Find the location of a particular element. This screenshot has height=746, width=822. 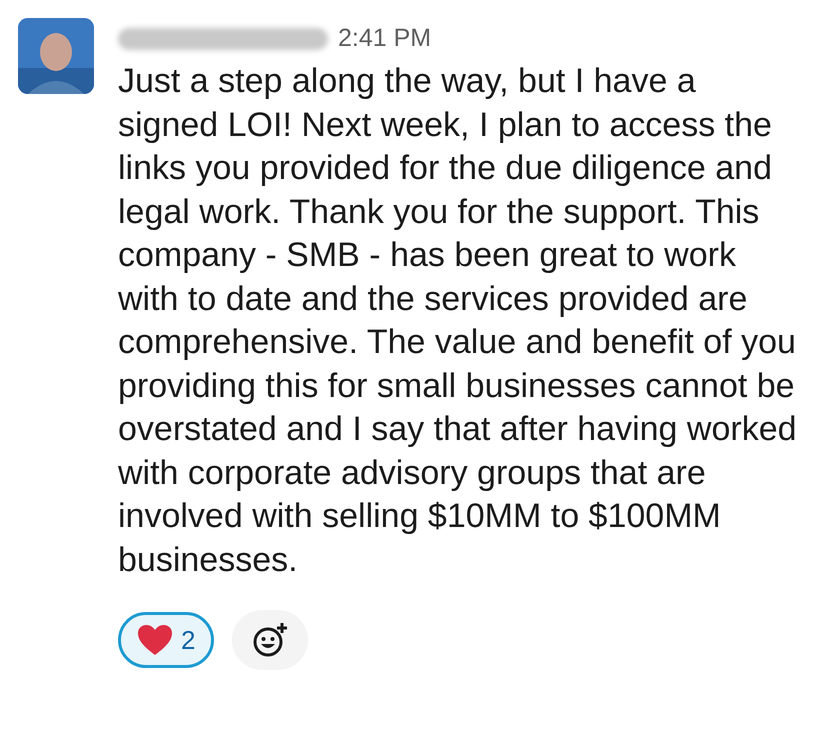

heart-reaction: 2 is located at coordinates (166, 640).